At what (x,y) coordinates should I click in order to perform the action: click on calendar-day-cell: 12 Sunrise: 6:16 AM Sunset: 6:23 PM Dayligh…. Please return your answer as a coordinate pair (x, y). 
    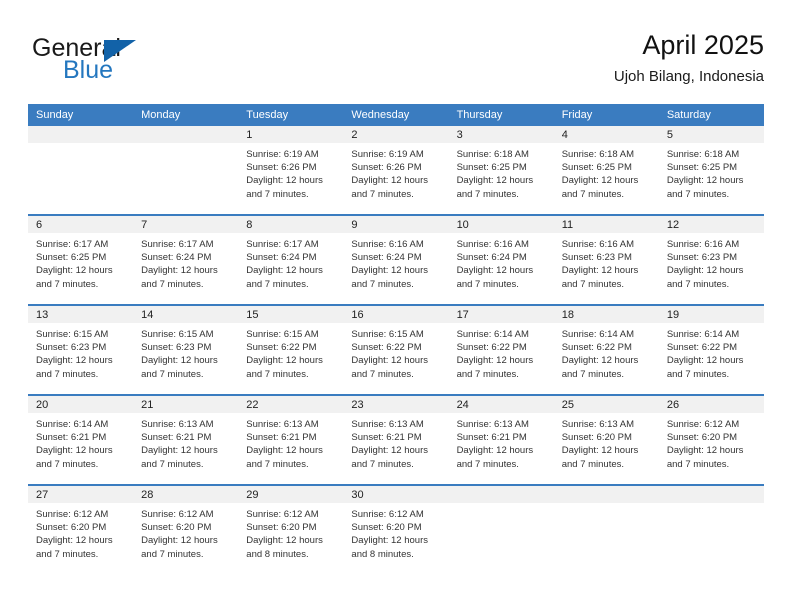
    Looking at the image, I should click on (711, 259).